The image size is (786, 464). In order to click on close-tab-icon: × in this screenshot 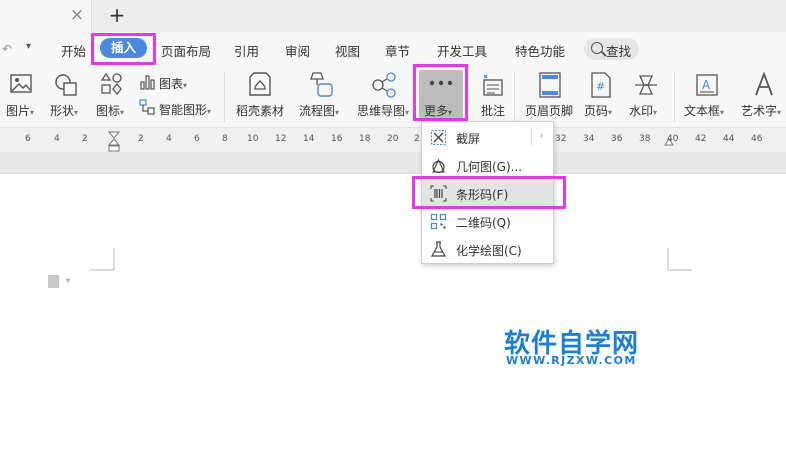, I will do `click(77, 15)`.